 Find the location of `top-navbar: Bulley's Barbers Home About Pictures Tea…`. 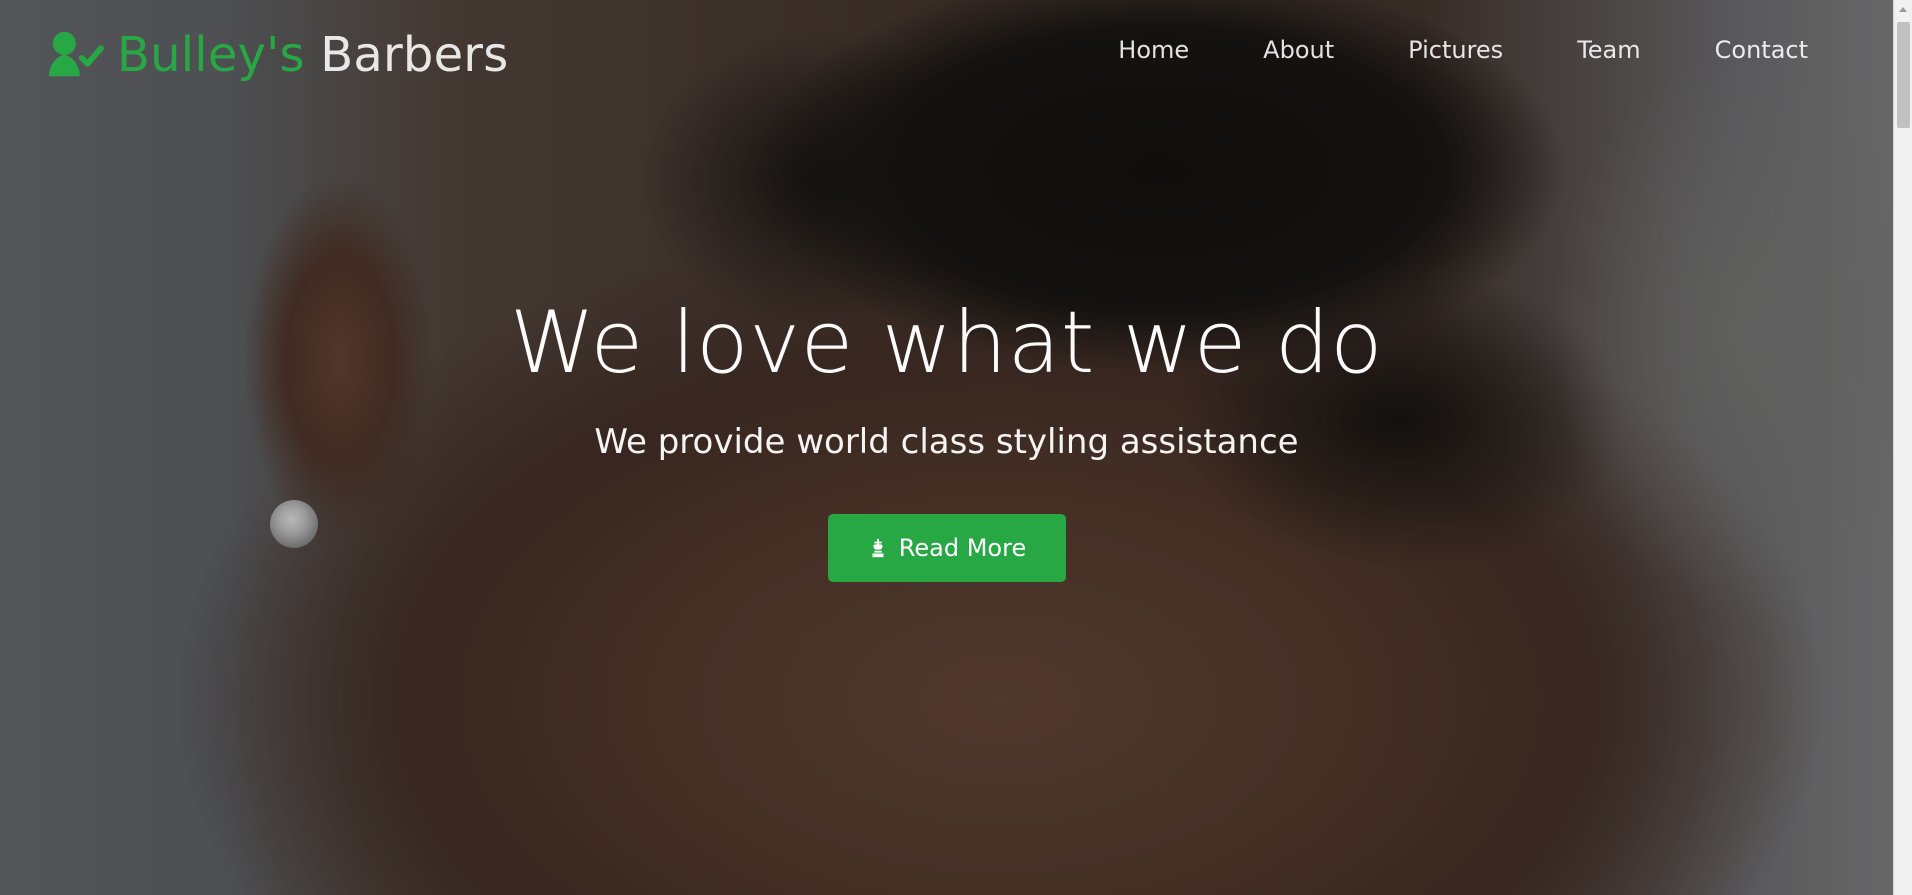

top-navbar: Bulley's Barbers Home About Pictures Tea… is located at coordinates (946, 55).